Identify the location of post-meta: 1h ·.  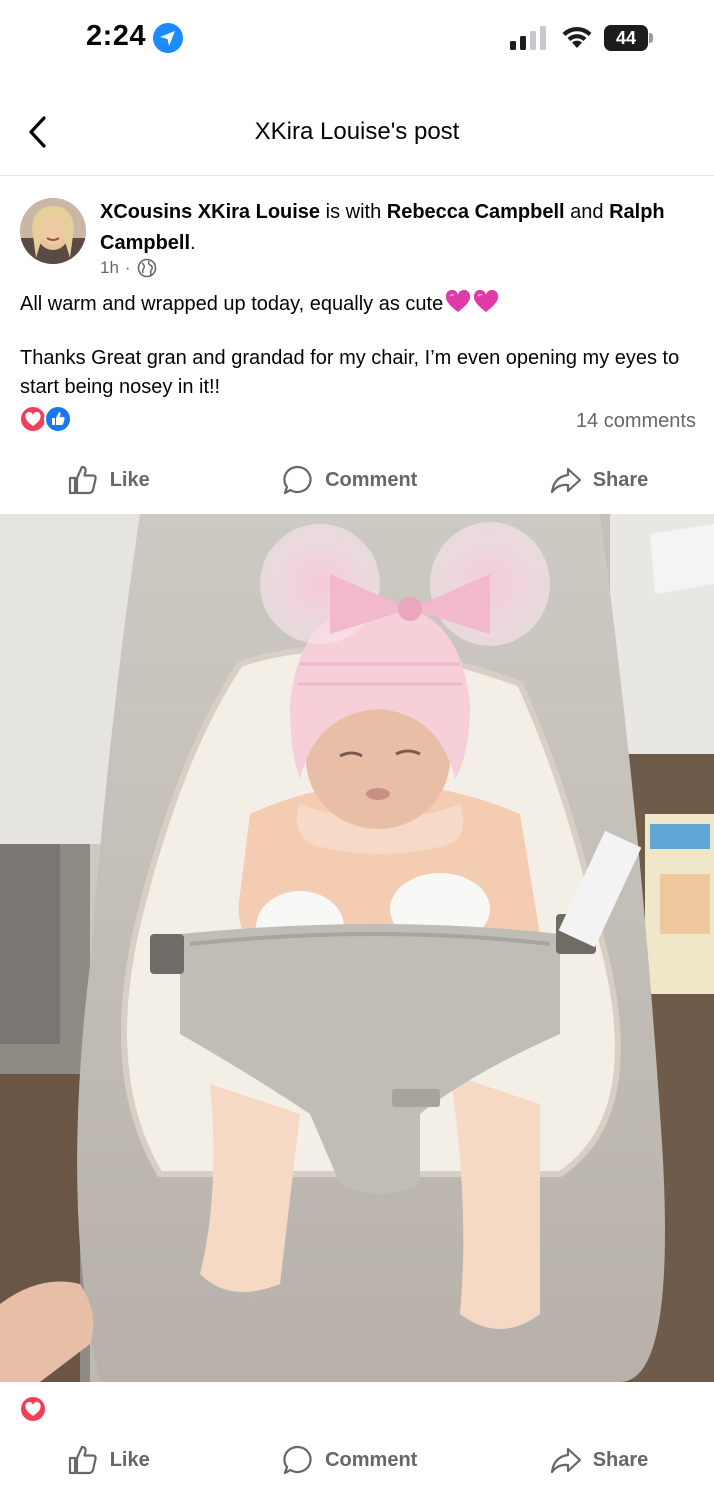
(128, 268).